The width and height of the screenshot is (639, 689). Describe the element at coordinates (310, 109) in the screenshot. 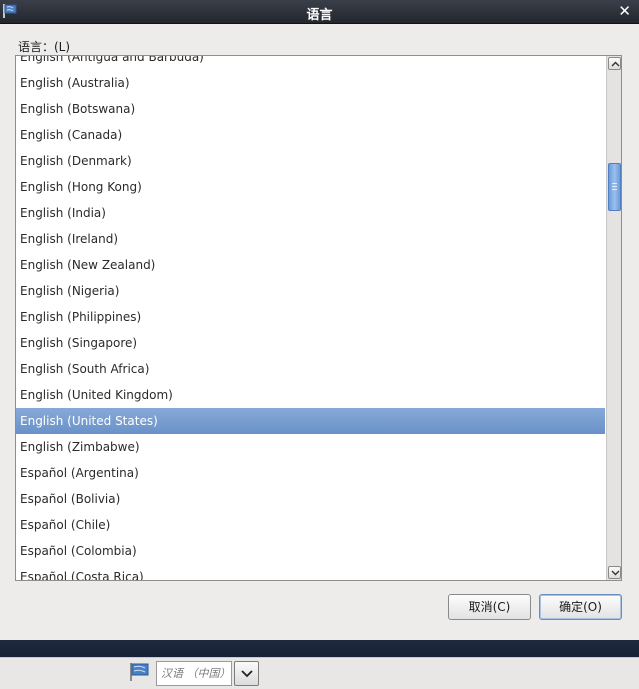

I see `list-item: English (Botswana)` at that location.